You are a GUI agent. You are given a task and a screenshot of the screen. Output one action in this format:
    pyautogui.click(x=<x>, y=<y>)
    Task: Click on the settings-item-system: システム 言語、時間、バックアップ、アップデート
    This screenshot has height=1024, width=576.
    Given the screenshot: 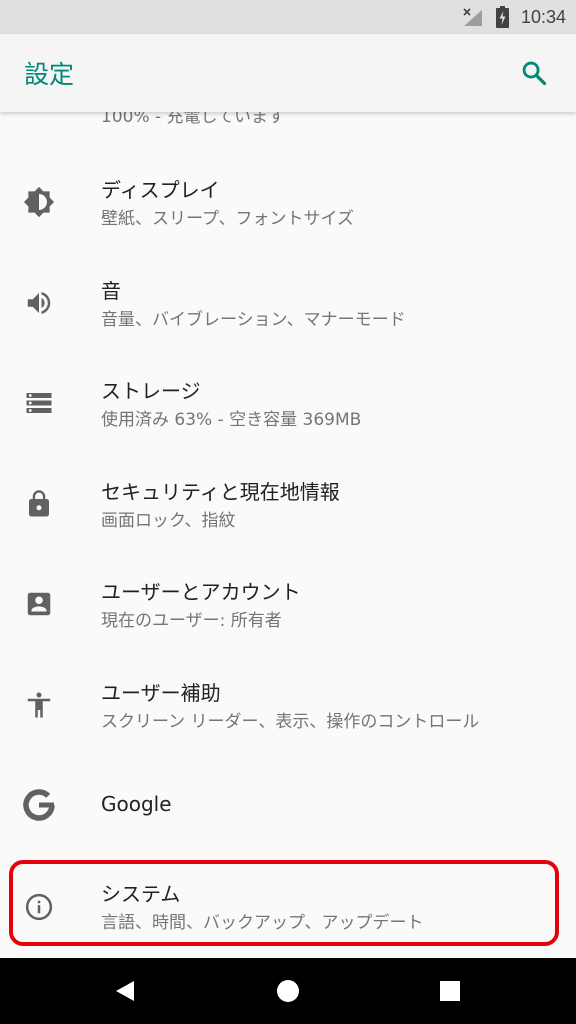 What is the action you would take?
    pyautogui.click(x=288, y=906)
    